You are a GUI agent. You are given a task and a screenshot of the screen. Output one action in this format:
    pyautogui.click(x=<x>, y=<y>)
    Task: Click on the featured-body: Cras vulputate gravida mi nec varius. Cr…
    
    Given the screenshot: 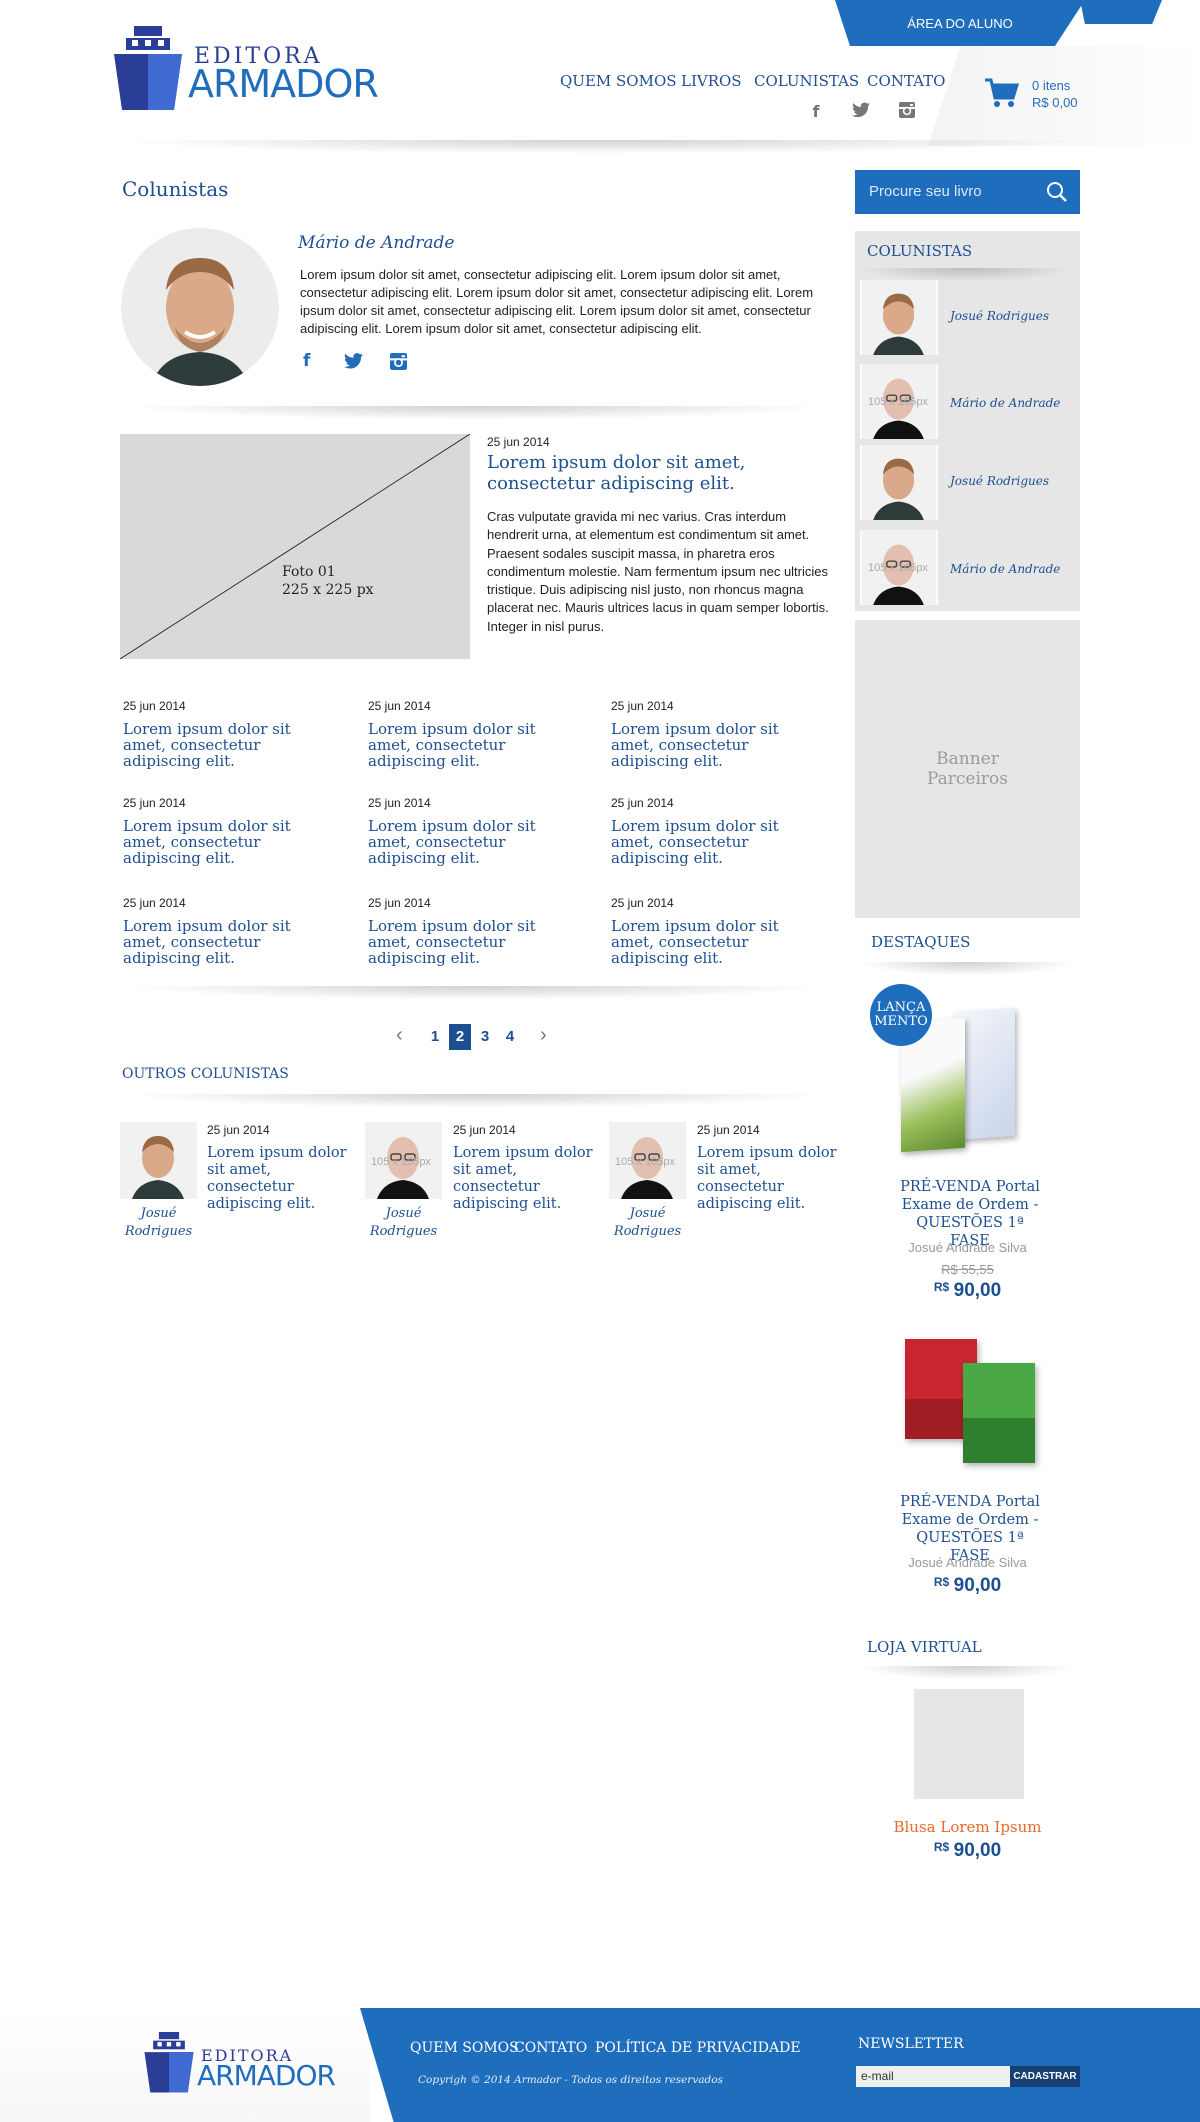 What is the action you would take?
    pyautogui.click(x=658, y=571)
    